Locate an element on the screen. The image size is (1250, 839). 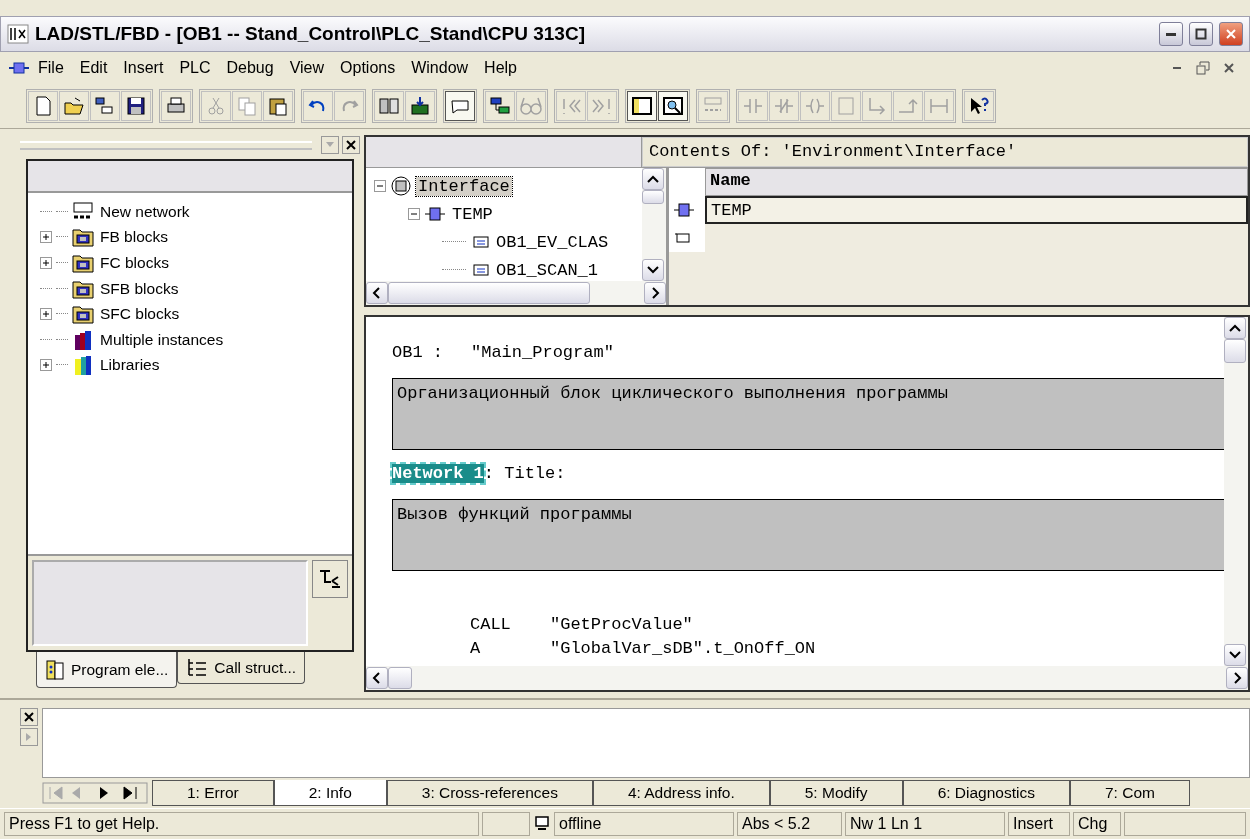
code-op: CALL is located at coordinates (491, 625).